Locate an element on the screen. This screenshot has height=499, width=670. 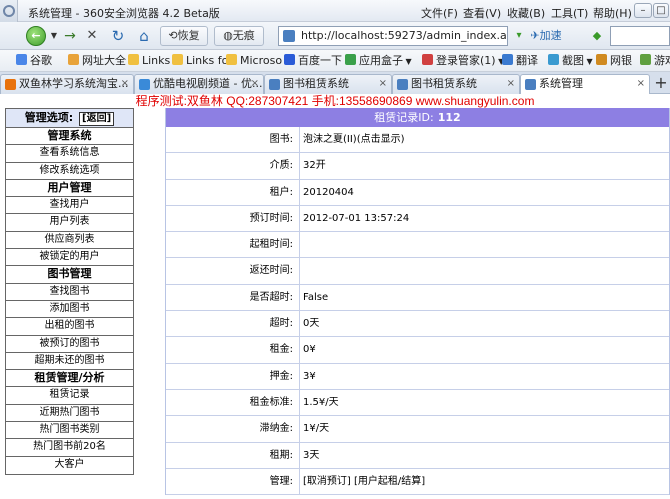
fav-translate: 翻译 is located at coordinates (520, 61).